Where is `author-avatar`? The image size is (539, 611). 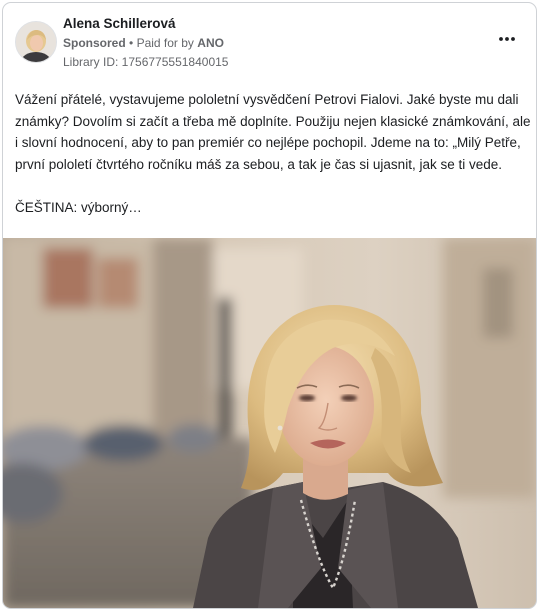 author-avatar is located at coordinates (36, 42).